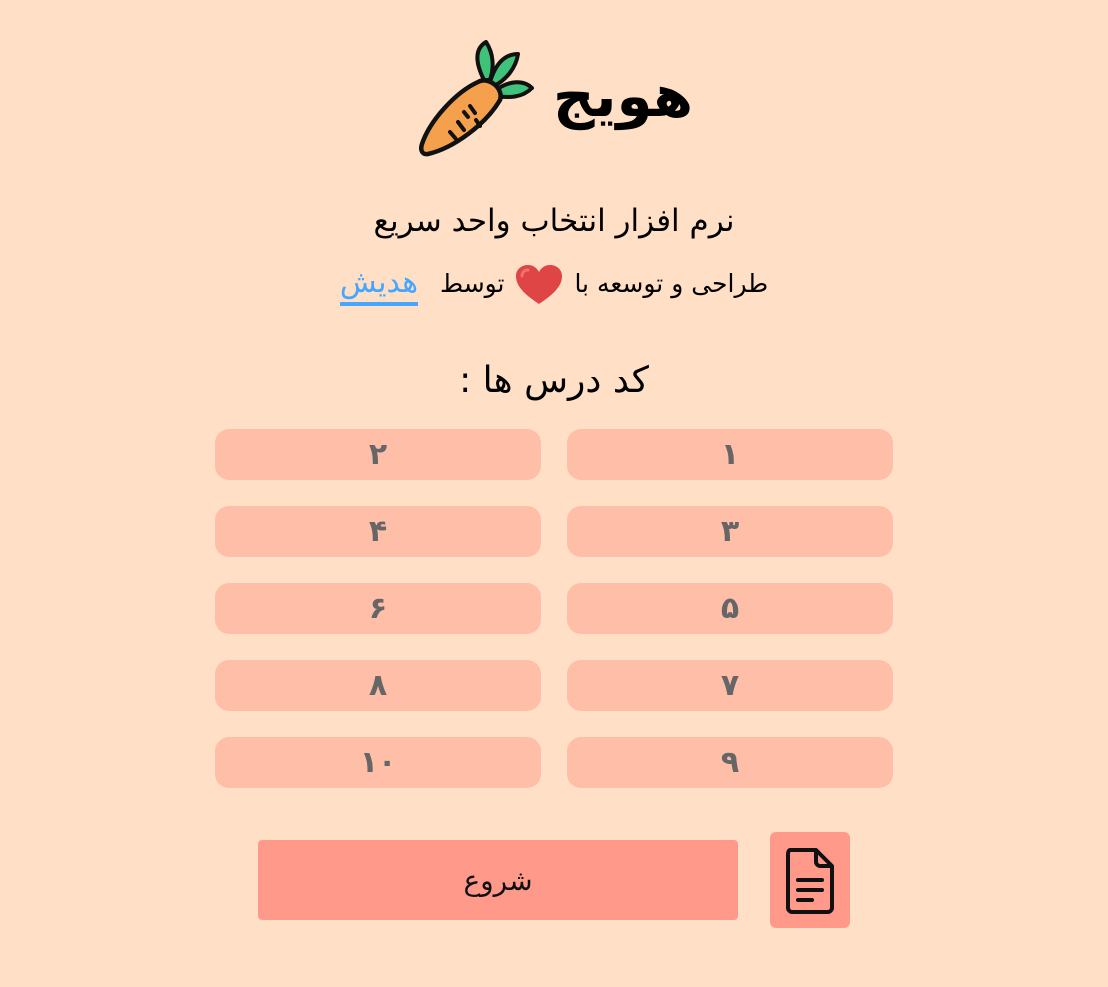 The height and width of the screenshot is (987, 1108). What do you see at coordinates (378, 531) in the screenshot?
I see `course-code-button: ۴` at bounding box center [378, 531].